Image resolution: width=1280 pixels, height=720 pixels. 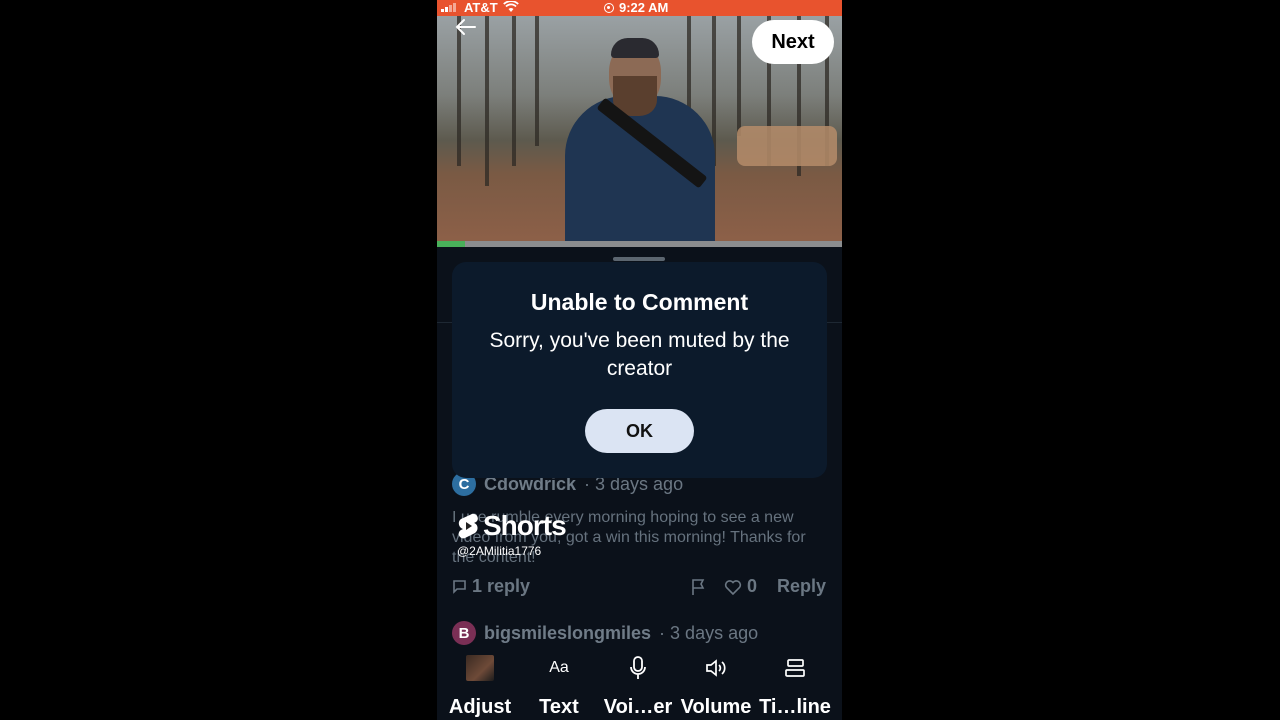 What do you see at coordinates (511, 8) in the screenshot?
I see `wifi-icon` at bounding box center [511, 8].